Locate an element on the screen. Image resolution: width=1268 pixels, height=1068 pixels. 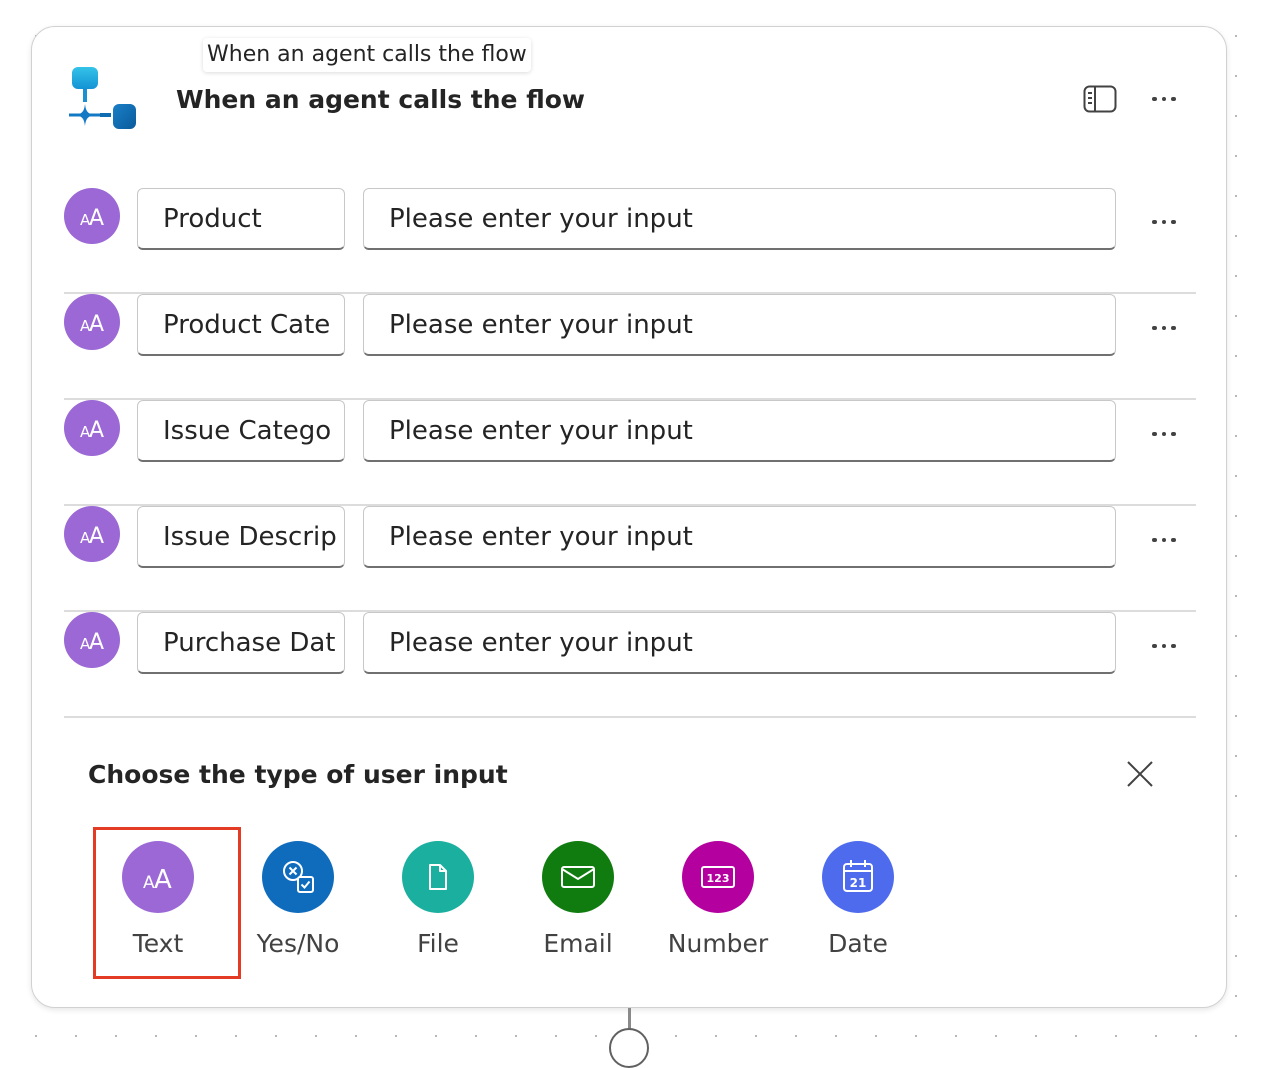
title-tooltip: When an agent calls the flow is located at coordinates (367, 55).